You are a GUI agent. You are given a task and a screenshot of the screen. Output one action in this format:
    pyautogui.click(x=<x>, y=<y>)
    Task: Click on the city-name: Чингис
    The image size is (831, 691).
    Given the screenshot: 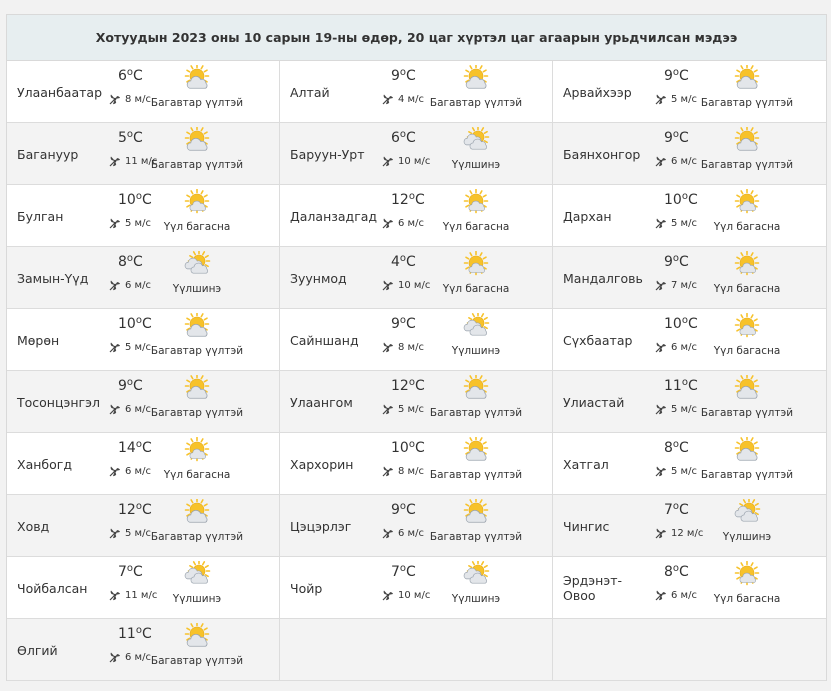 What is the action you would take?
    pyautogui.click(x=586, y=526)
    